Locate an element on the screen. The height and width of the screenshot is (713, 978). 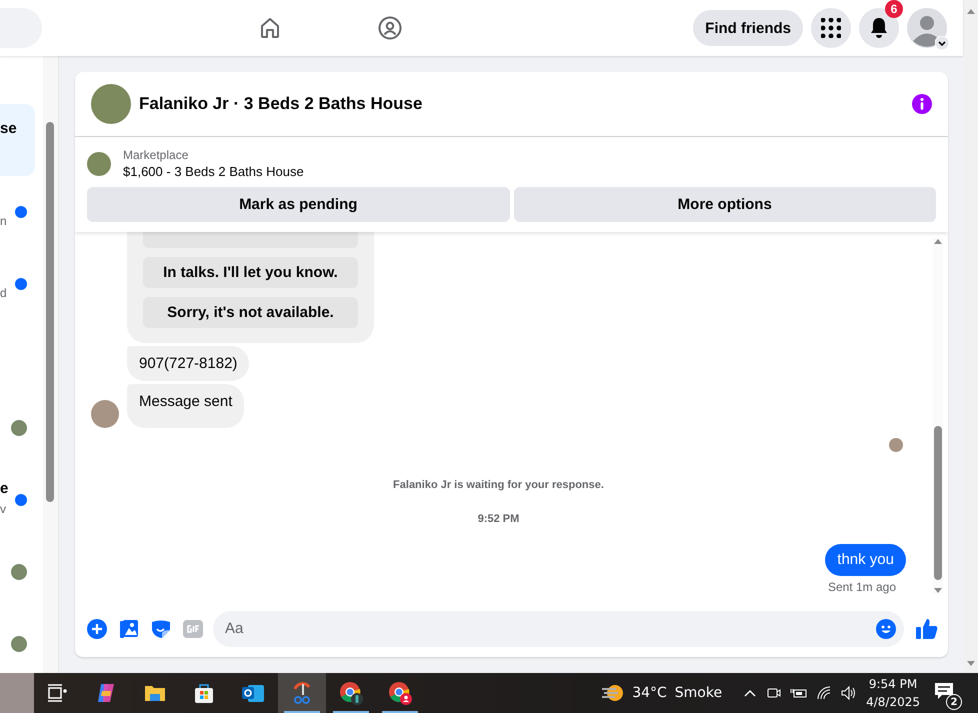
listing-source: Marketplace is located at coordinates (156, 155).